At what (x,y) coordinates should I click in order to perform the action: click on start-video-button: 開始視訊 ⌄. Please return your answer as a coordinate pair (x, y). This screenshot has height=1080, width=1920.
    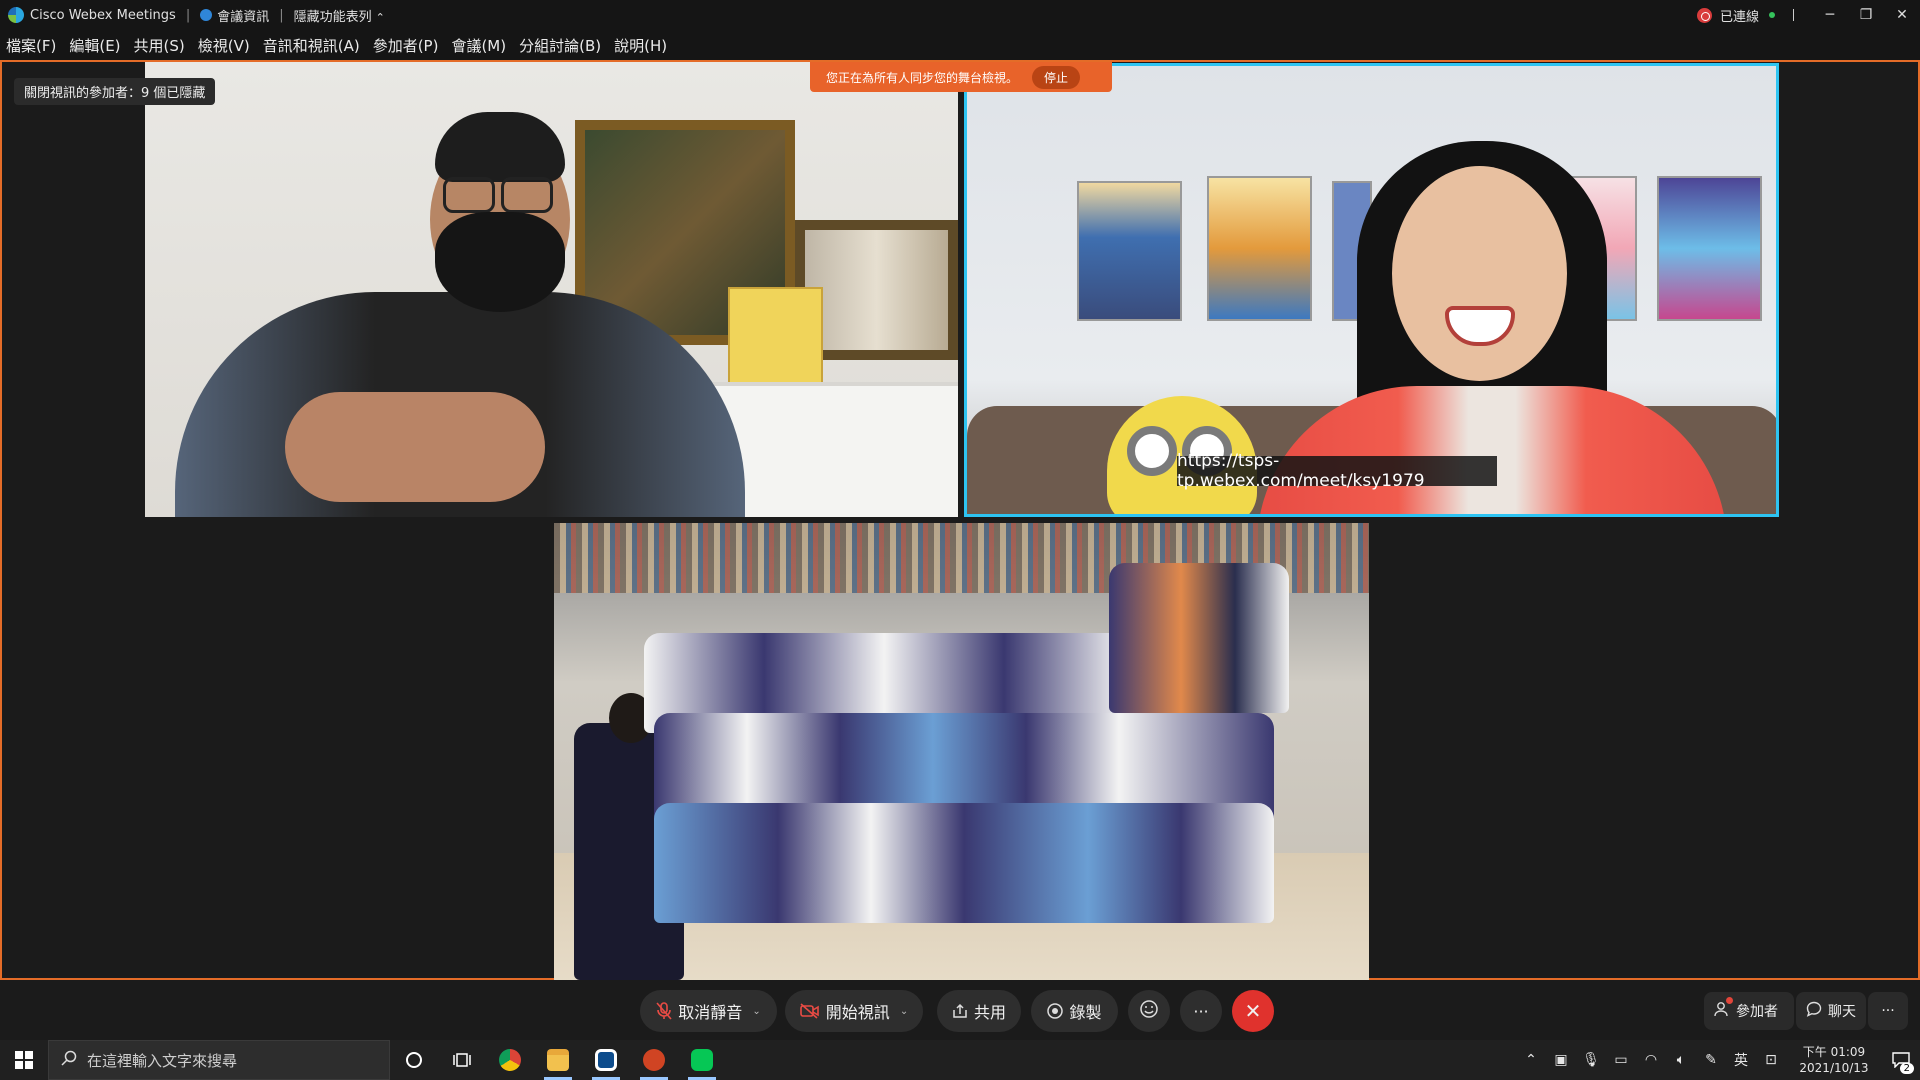
    Looking at the image, I should click on (854, 1011).